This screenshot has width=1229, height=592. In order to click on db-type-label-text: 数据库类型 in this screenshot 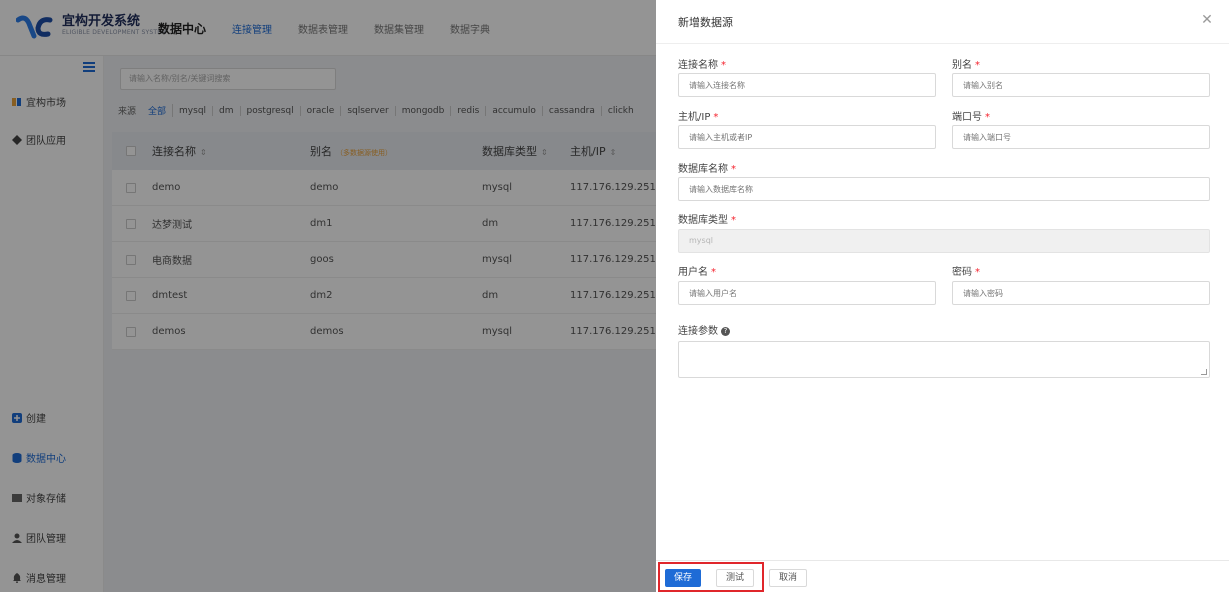, I will do `click(703, 220)`.